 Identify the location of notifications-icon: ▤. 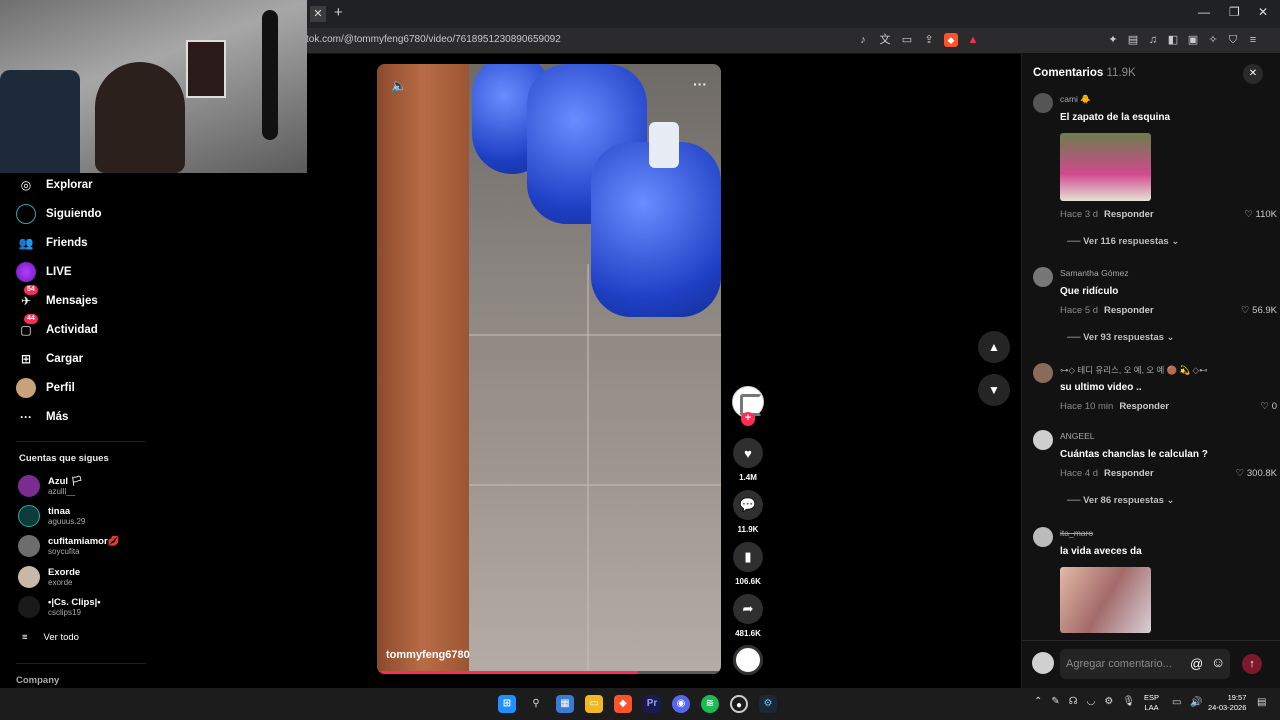
(1261, 702).